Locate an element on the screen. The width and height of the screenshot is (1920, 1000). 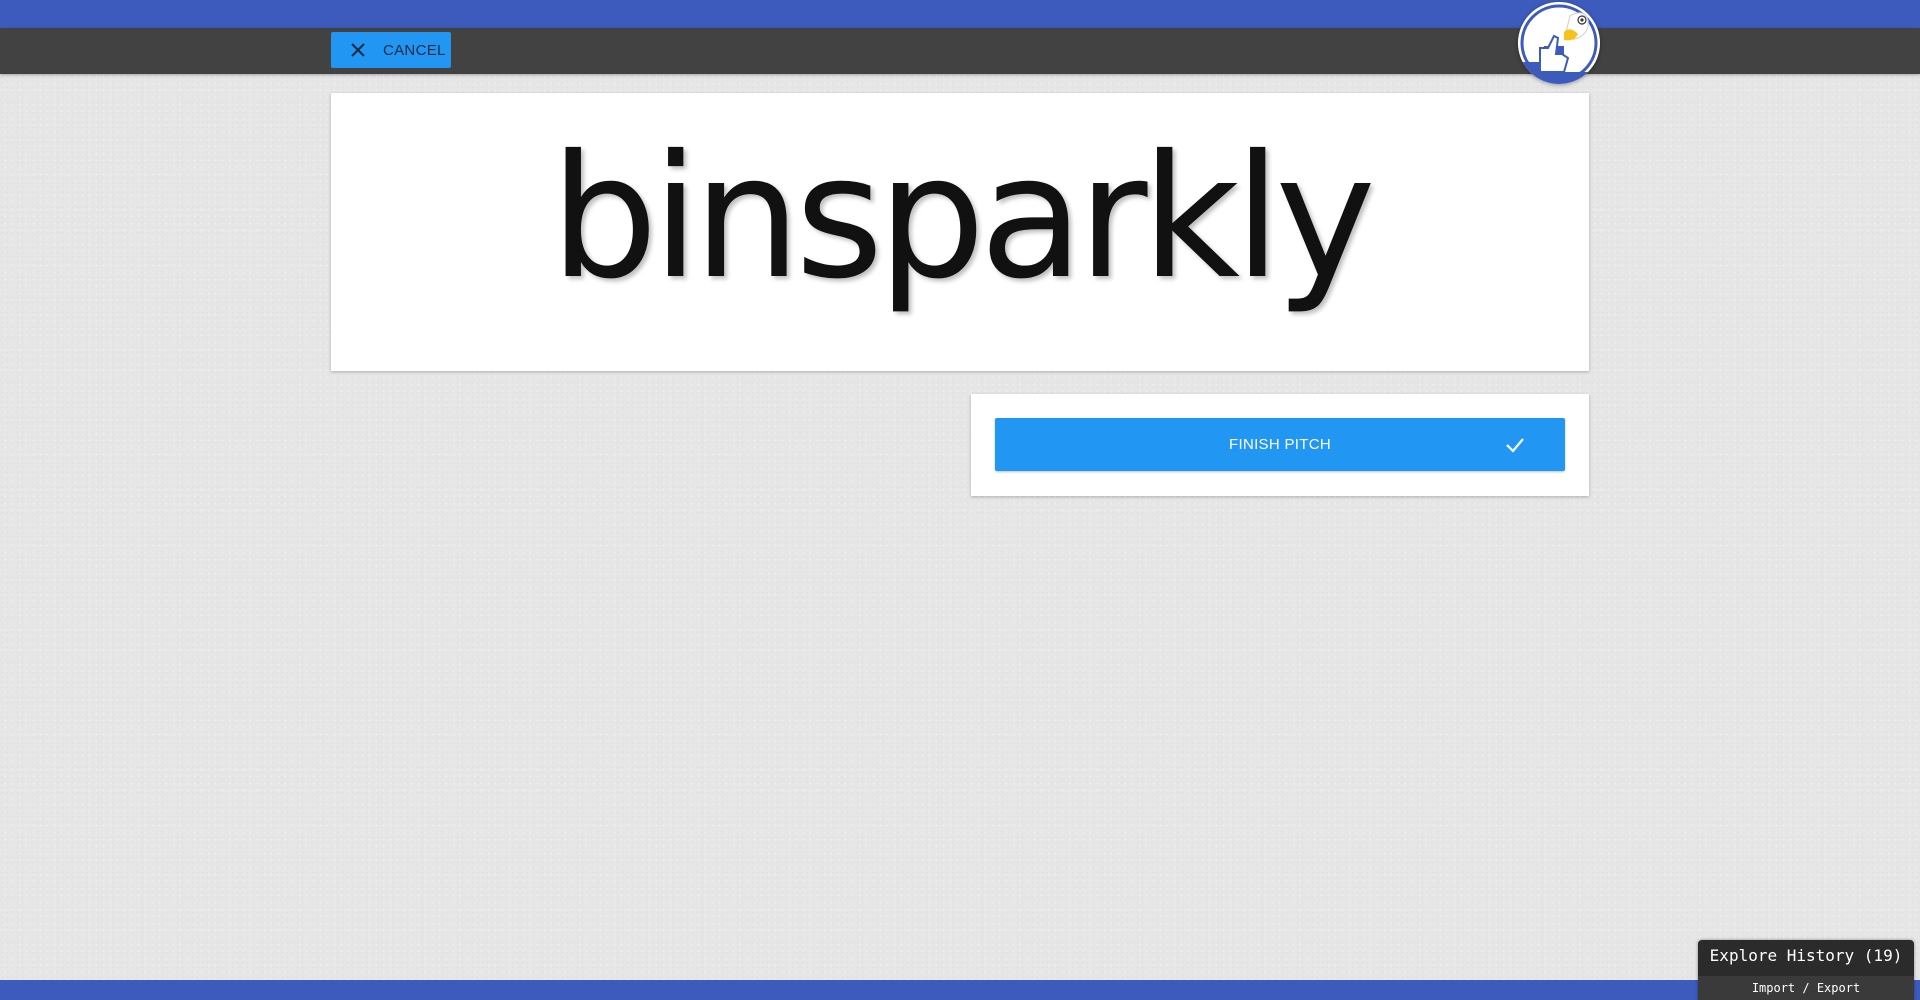
history-panel: Explore History (19) Import / Export is located at coordinates (1806, 970).